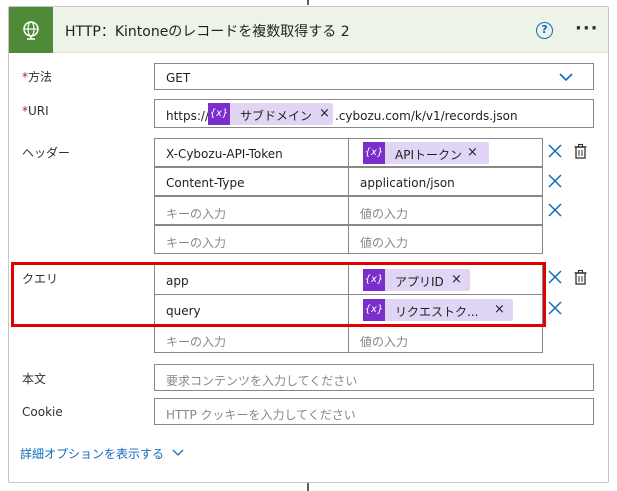  What do you see at coordinates (262, 381) in the screenshot?
I see `body-placeholder: 要求コンテンツを入力してください` at bounding box center [262, 381].